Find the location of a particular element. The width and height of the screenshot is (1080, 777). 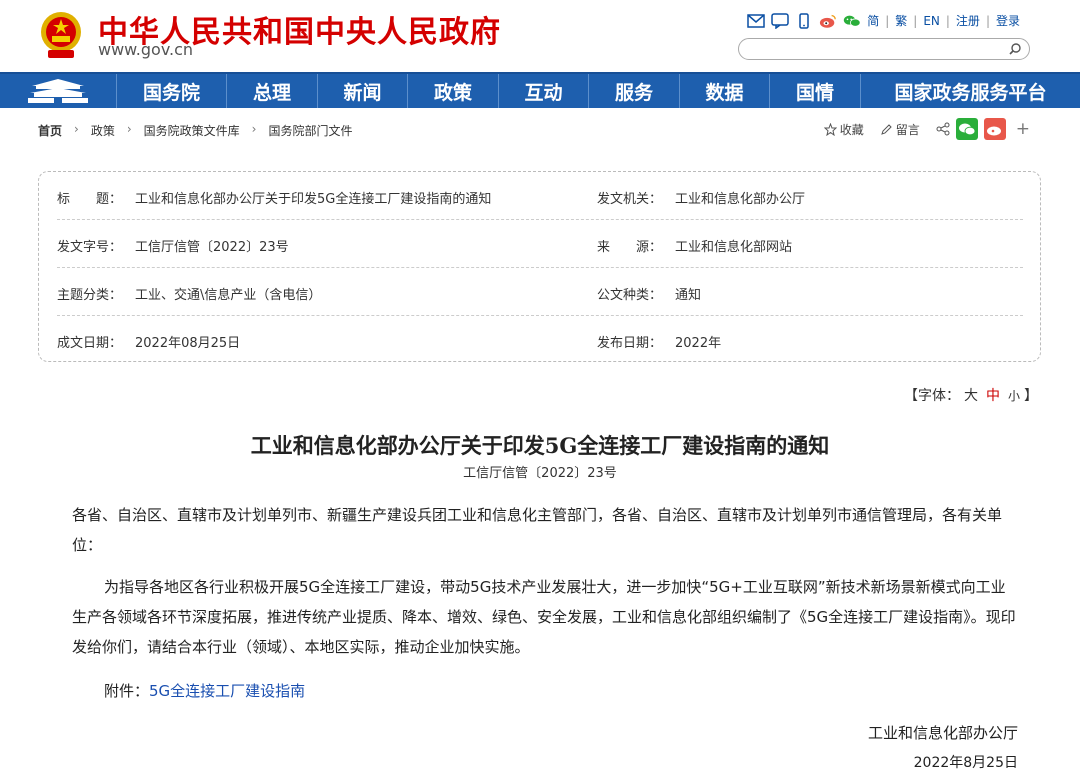

font-size-medium: 中 is located at coordinates (993, 396).